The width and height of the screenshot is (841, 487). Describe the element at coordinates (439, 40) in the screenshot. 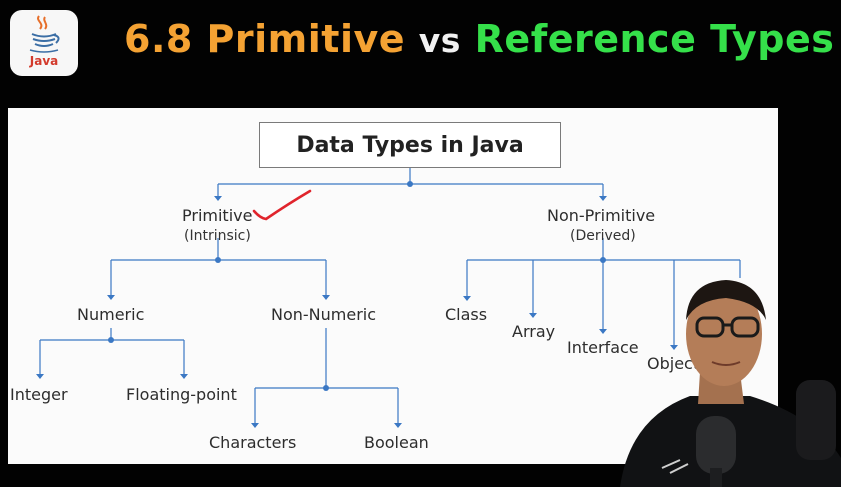

I see `title-part-vs: vs` at that location.